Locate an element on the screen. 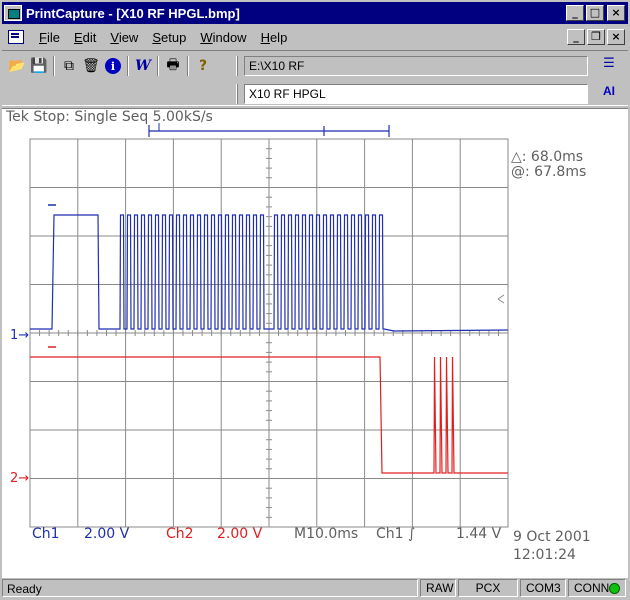 This screenshot has height=600, width=630. doc-close-button: × is located at coordinates (616, 37).